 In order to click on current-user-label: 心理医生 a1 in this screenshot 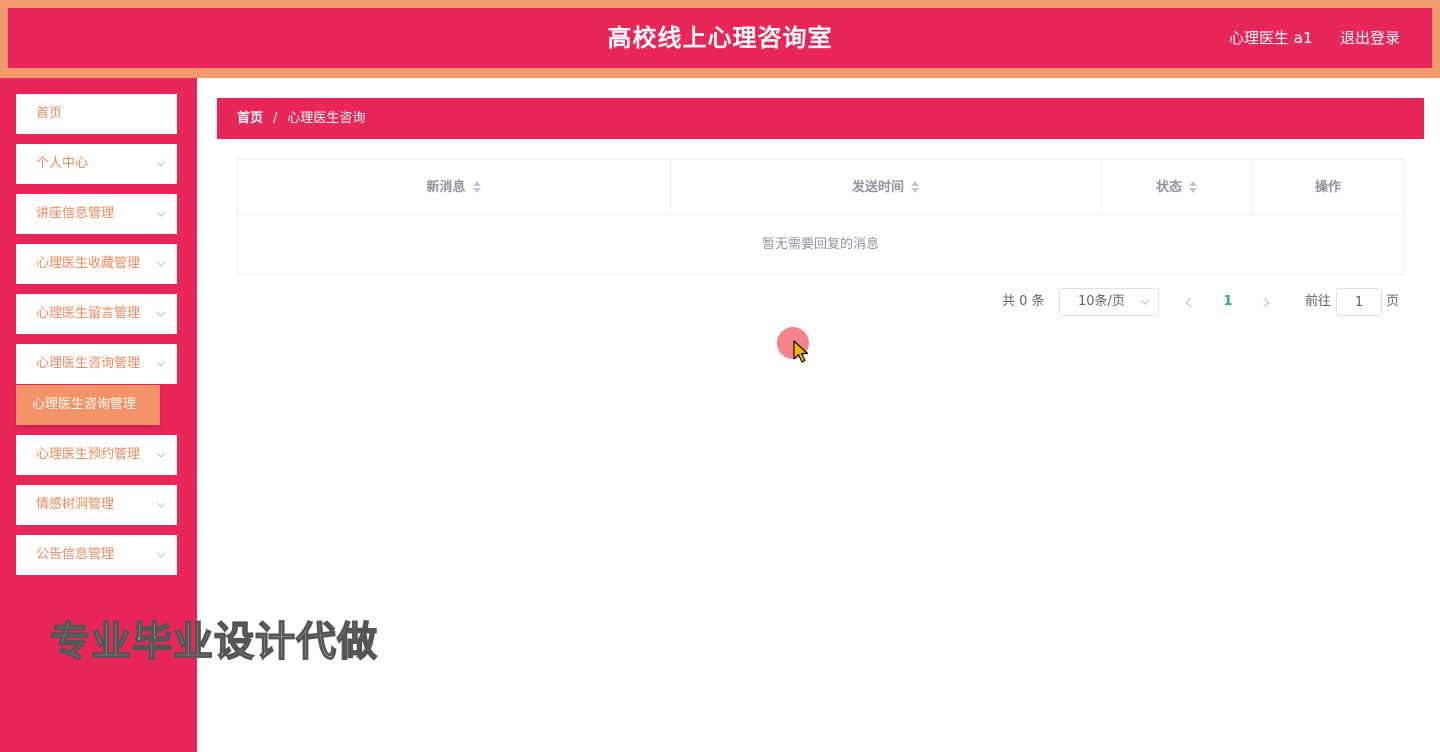, I will do `click(1271, 38)`.